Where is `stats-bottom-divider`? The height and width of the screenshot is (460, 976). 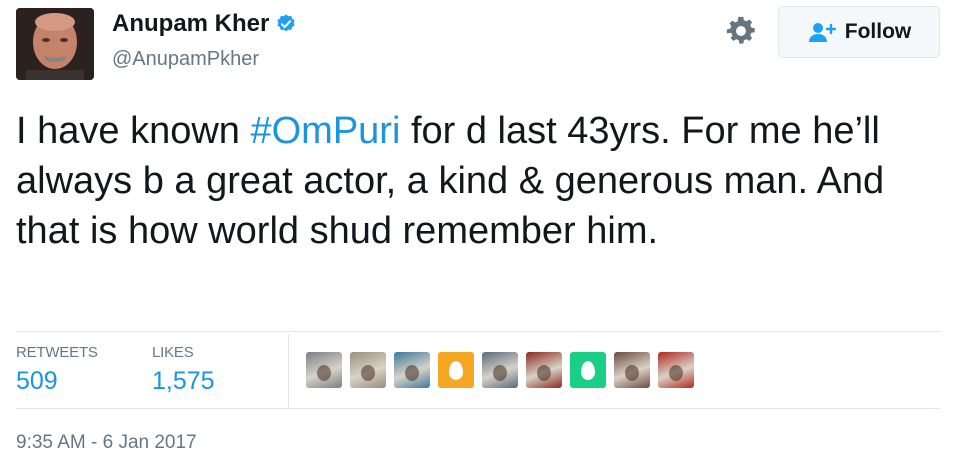
stats-bottom-divider is located at coordinates (478, 408).